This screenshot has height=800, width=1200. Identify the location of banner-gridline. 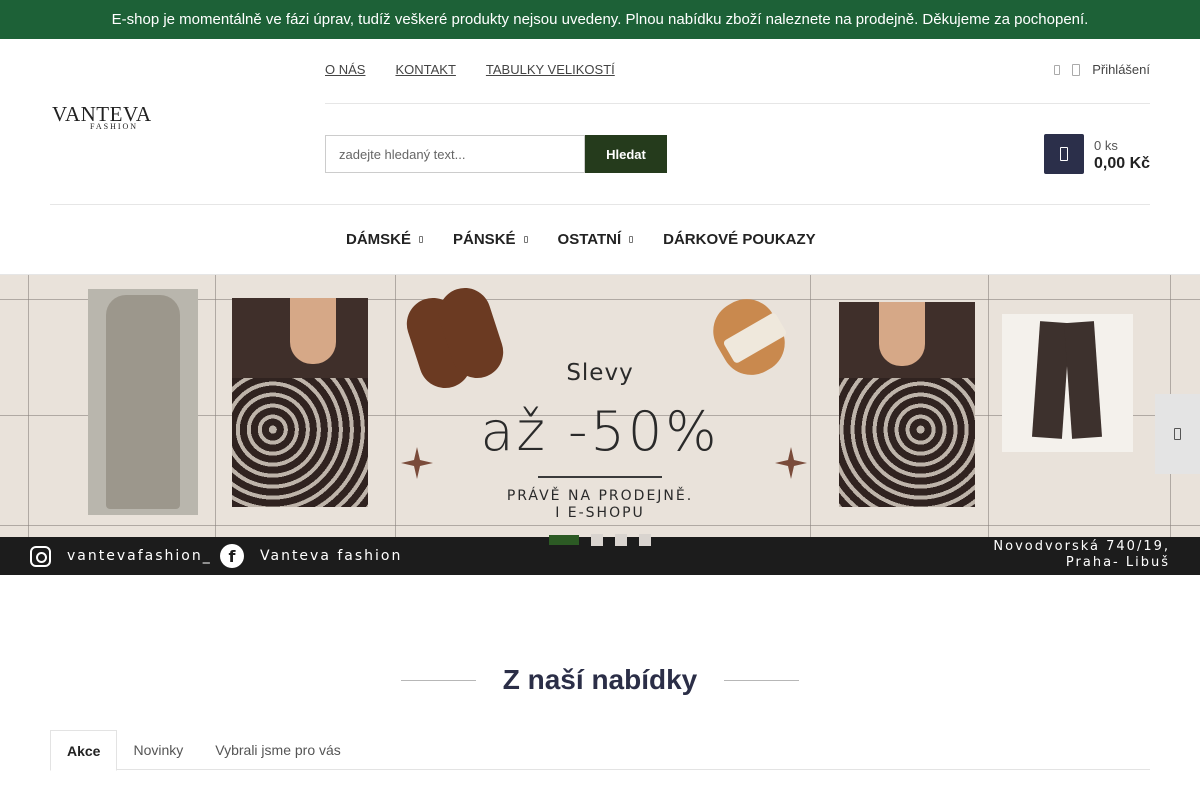
(600, 525).